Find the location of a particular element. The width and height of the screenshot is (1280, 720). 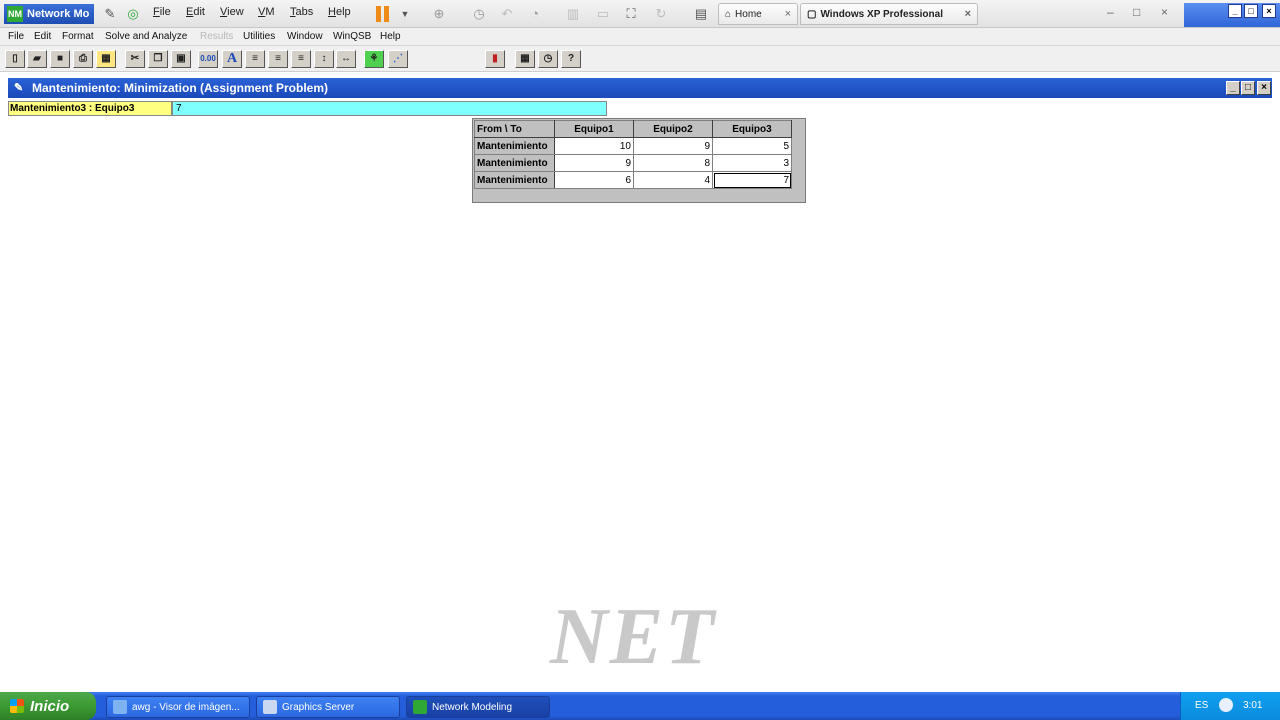

vmware-pause-icon is located at coordinates (383, 14).